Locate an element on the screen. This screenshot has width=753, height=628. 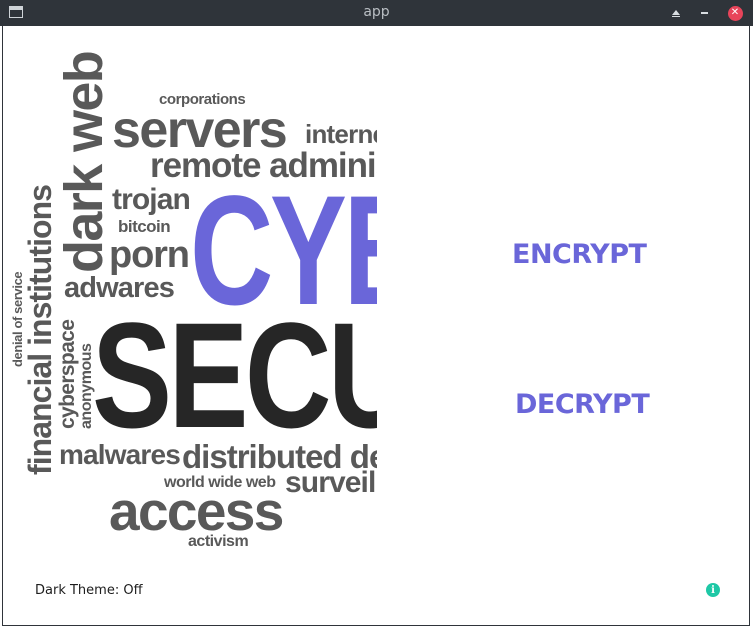
decrypt-button: DECRYPT is located at coordinates (582, 404).